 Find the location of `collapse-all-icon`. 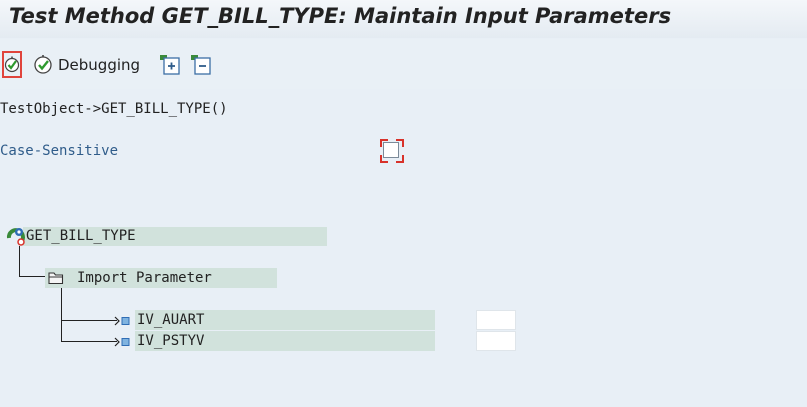

collapse-all-icon is located at coordinates (201, 65).